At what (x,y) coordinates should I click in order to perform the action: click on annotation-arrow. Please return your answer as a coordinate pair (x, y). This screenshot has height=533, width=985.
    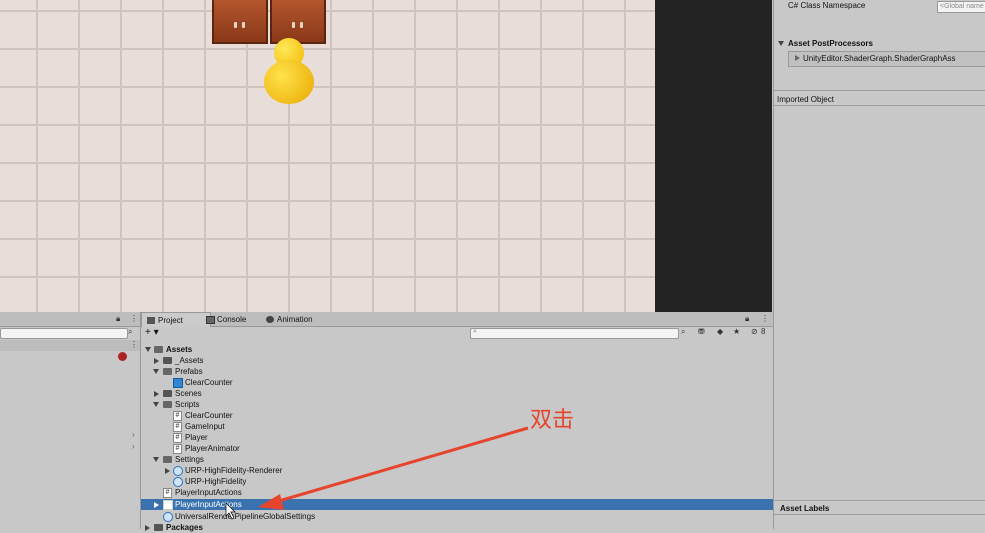
    Looking at the image, I should click on (377, 473).